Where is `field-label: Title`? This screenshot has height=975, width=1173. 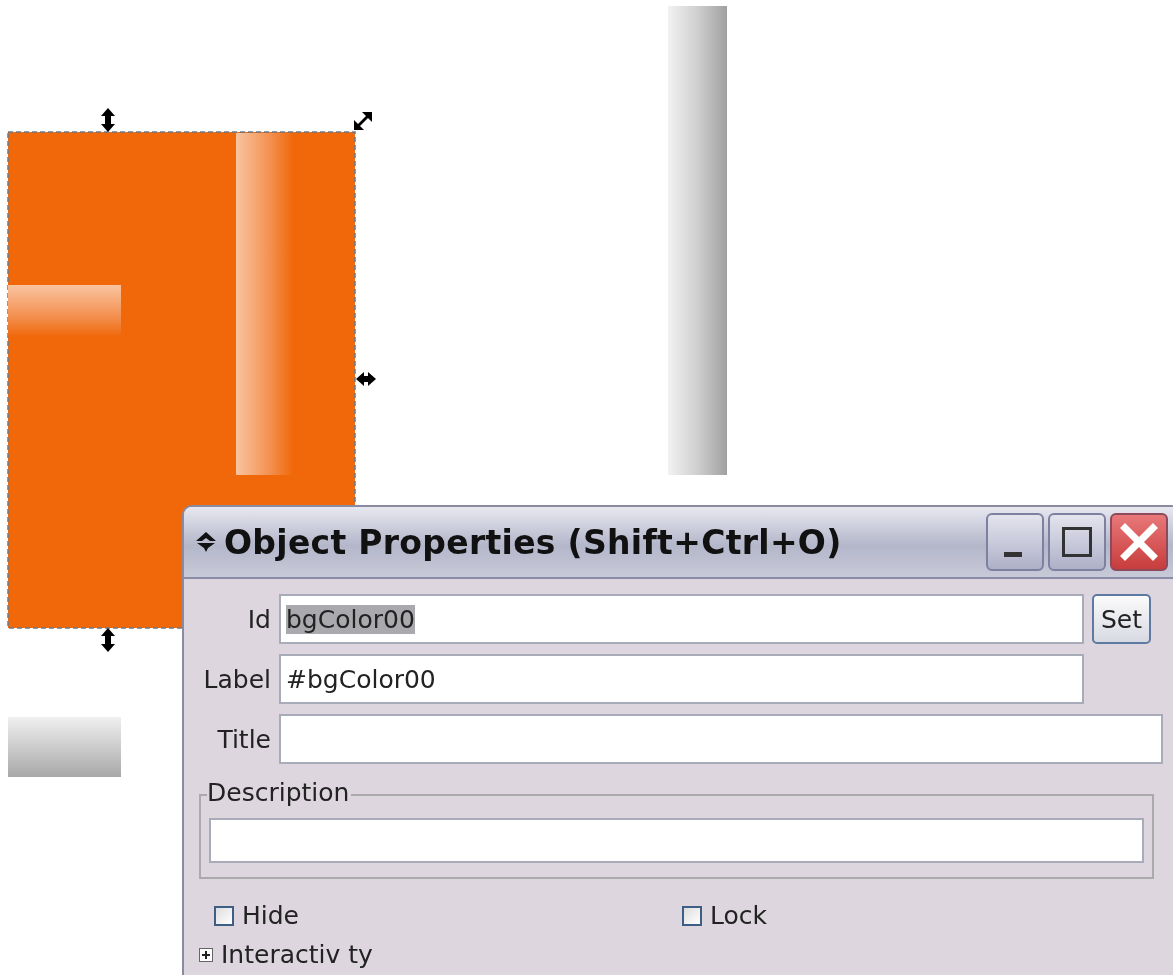 field-label: Title is located at coordinates (243, 739).